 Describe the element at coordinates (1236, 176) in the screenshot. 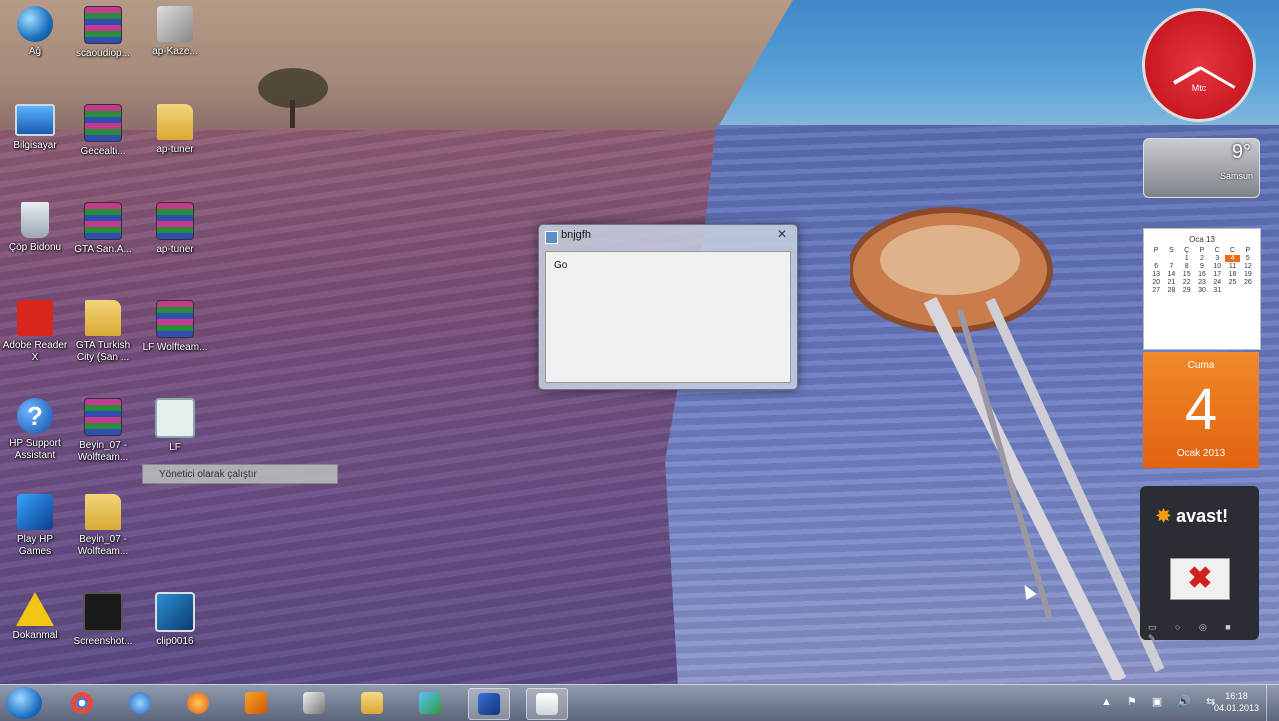

I see `weather-city: Samsun` at that location.